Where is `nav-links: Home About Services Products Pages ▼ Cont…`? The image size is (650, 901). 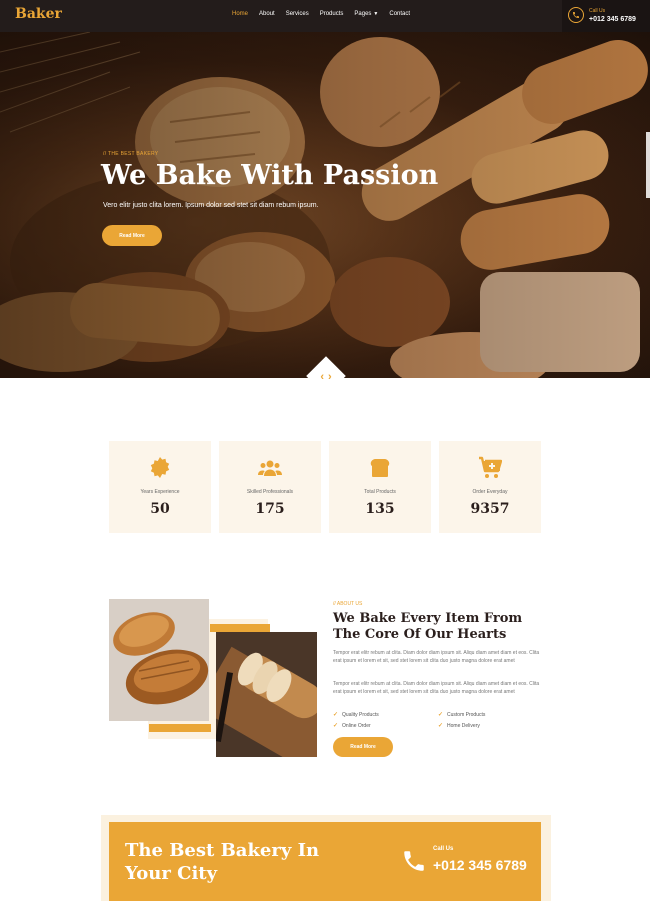
nav-links: Home About Services Products Pages ▼ Cont… is located at coordinates (326, 14).